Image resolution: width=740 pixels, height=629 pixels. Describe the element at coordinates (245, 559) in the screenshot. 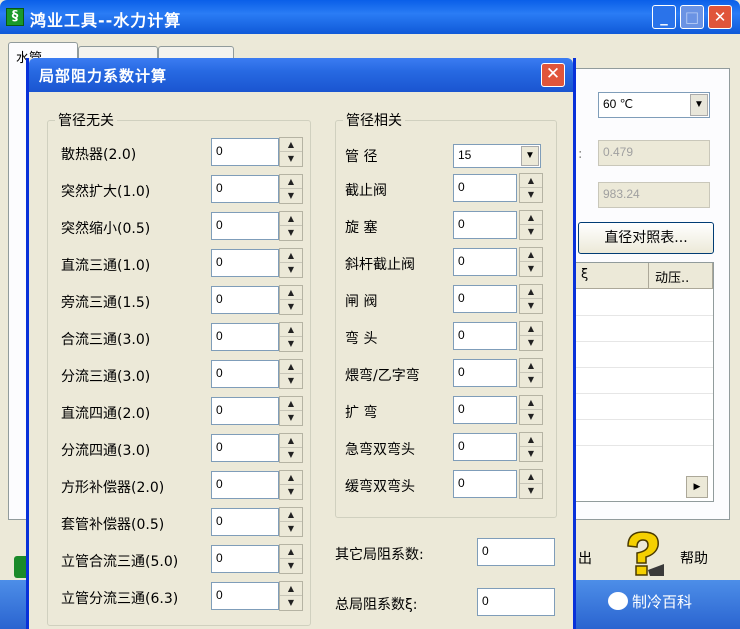

I see `left-item-12-field: 0` at that location.